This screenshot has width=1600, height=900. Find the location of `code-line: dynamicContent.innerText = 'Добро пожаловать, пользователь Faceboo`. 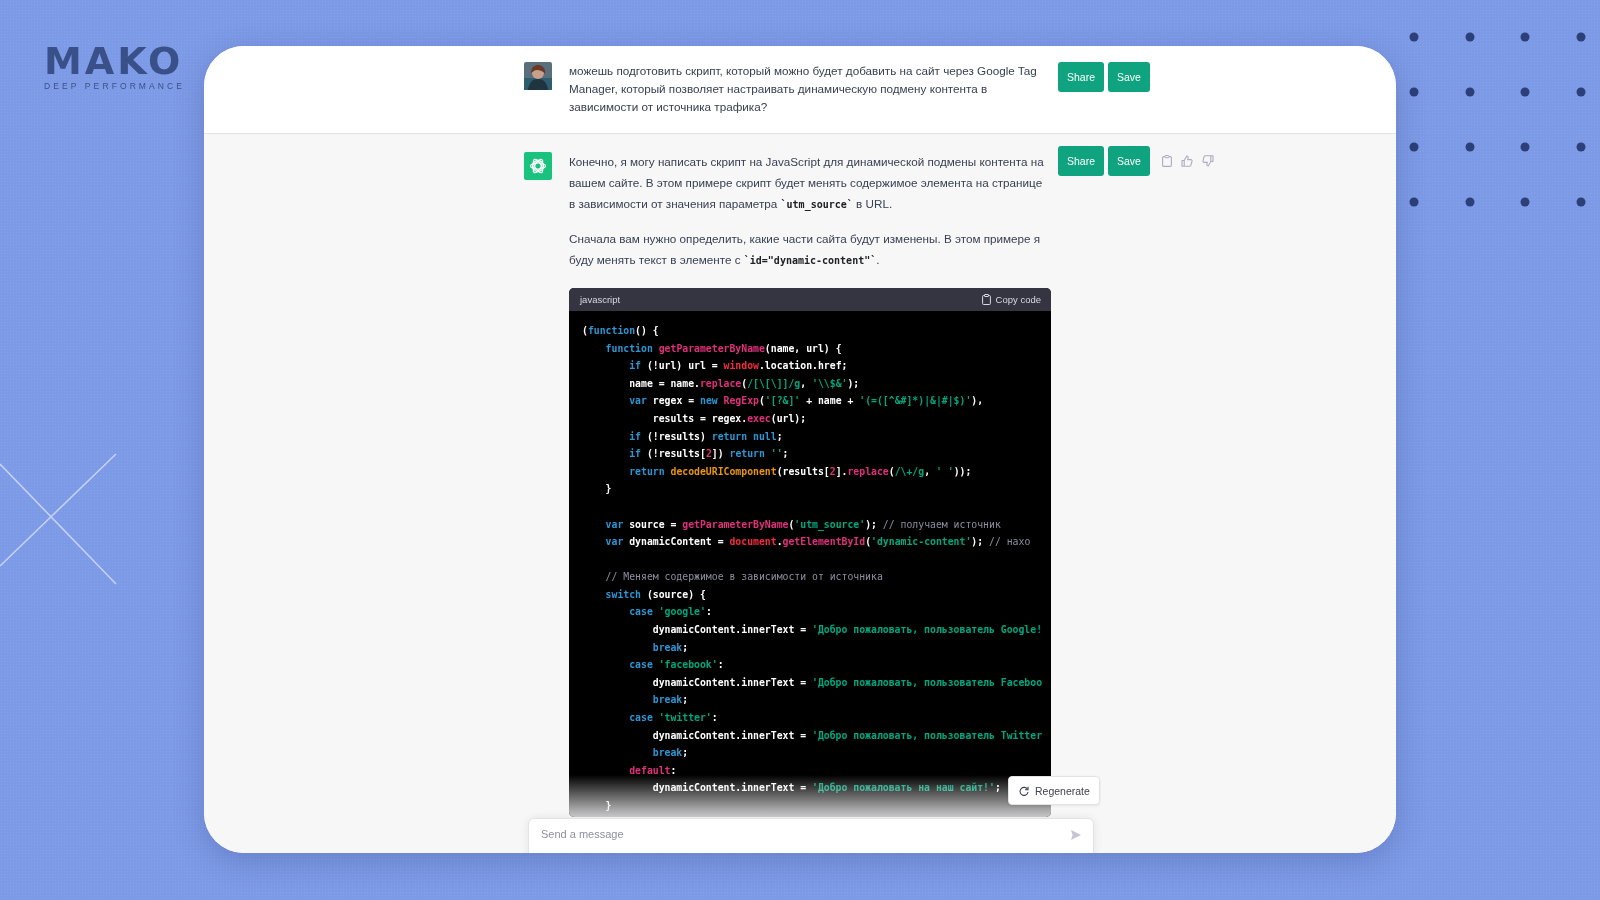

code-line: dynamicContent.innerText = 'Добро пожаловать, пользователь Faceboo is located at coordinates (847, 682).